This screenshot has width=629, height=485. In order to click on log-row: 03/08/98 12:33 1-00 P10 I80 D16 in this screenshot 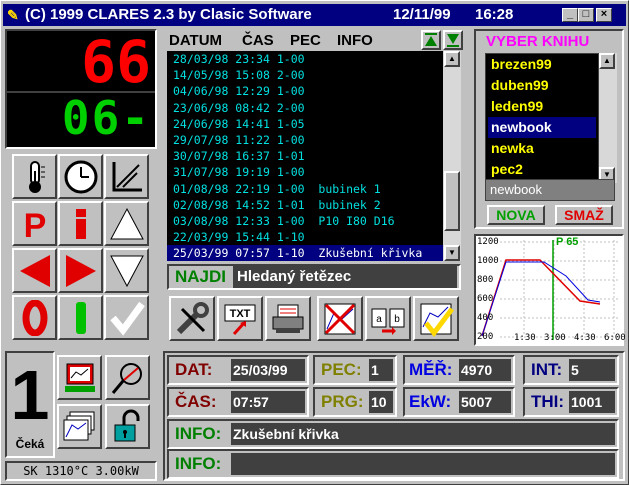, I will do `click(305, 221)`.